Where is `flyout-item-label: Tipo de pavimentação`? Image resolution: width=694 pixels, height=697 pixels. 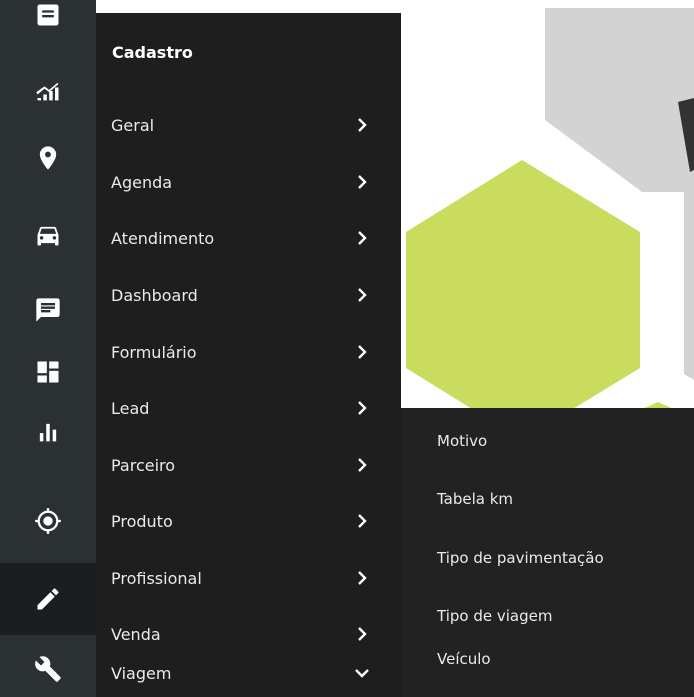 flyout-item-label: Tipo de pavimentação is located at coordinates (520, 558).